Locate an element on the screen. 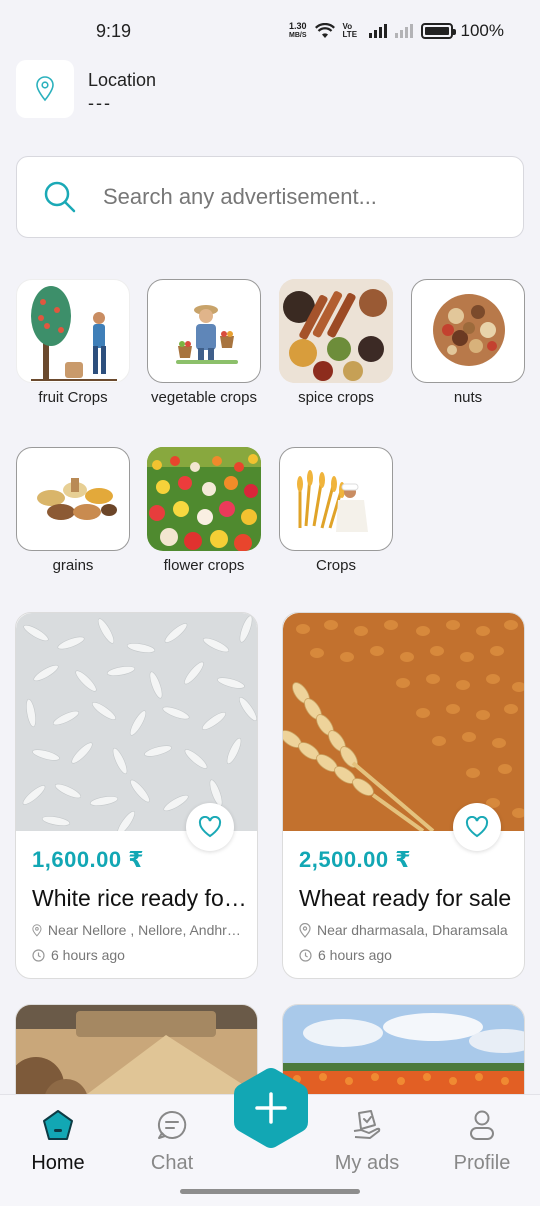 The image size is (540, 1206). listing-price: 1,600.00 ₹ is located at coordinates (88, 859).